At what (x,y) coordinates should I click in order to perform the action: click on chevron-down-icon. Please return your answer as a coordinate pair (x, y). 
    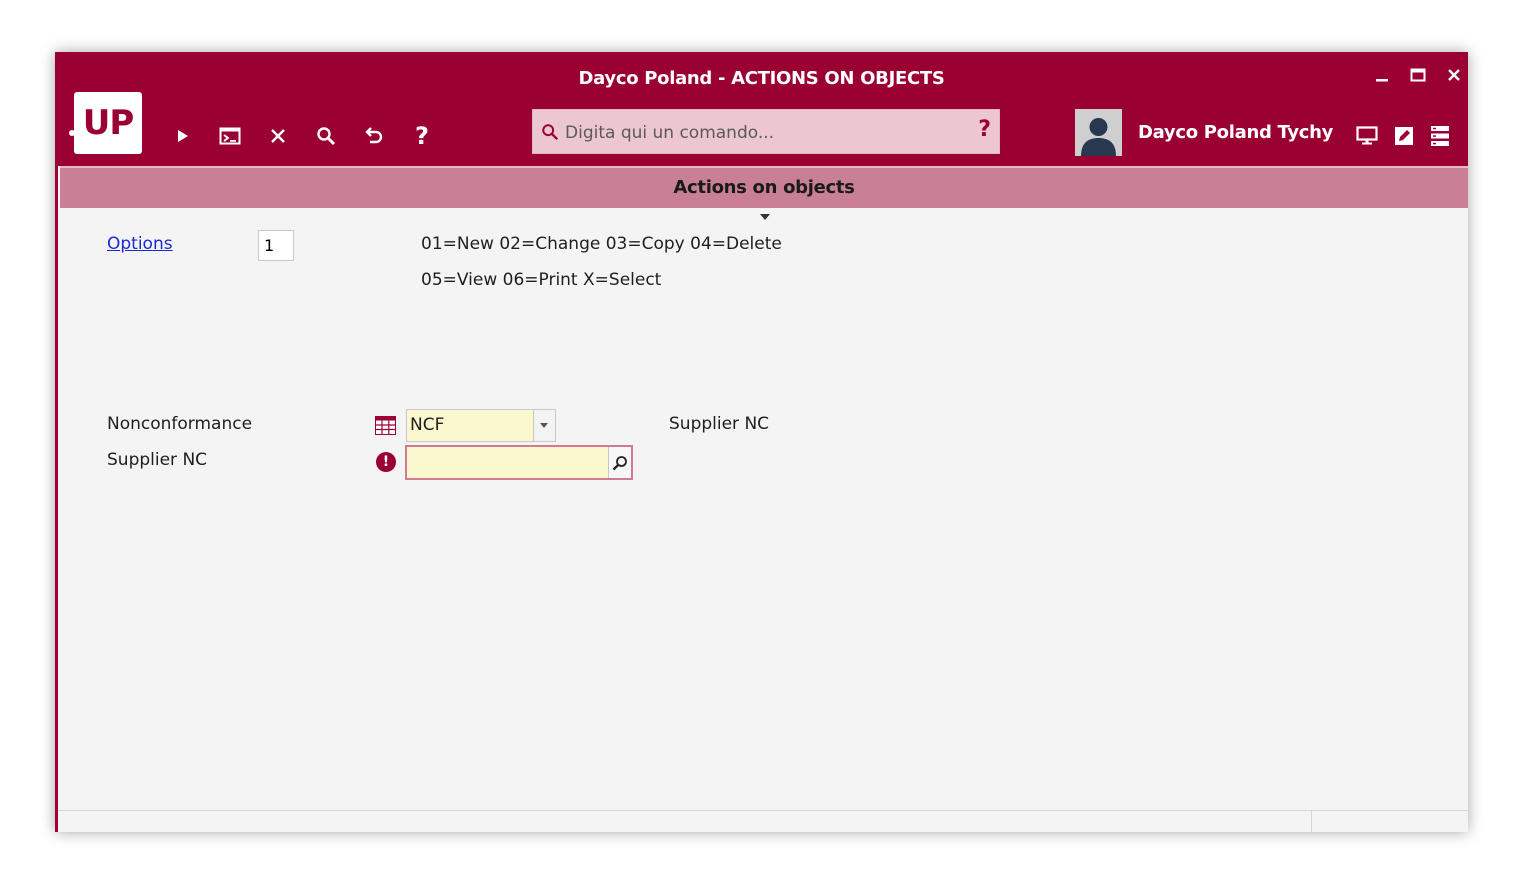
    Looking at the image, I should click on (544, 425).